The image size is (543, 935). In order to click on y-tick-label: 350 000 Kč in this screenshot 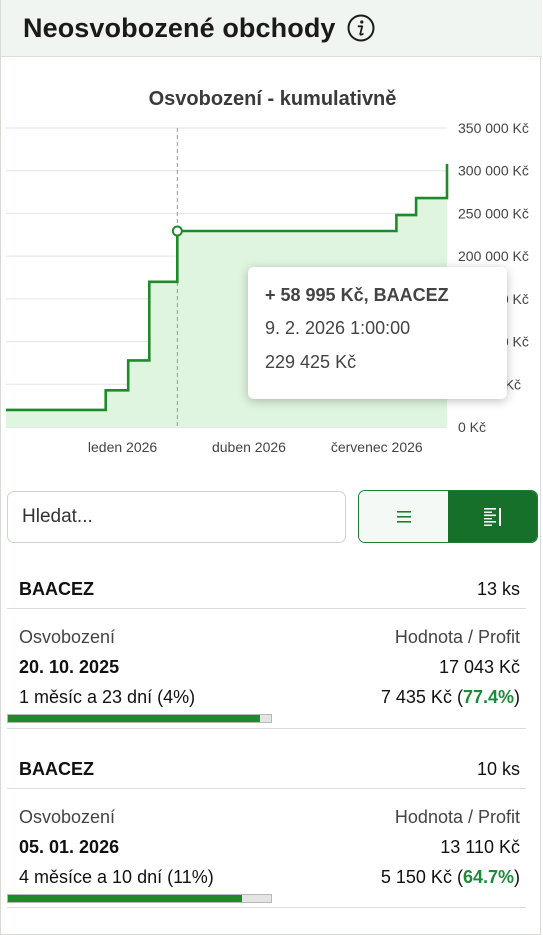, I will do `click(493, 128)`.